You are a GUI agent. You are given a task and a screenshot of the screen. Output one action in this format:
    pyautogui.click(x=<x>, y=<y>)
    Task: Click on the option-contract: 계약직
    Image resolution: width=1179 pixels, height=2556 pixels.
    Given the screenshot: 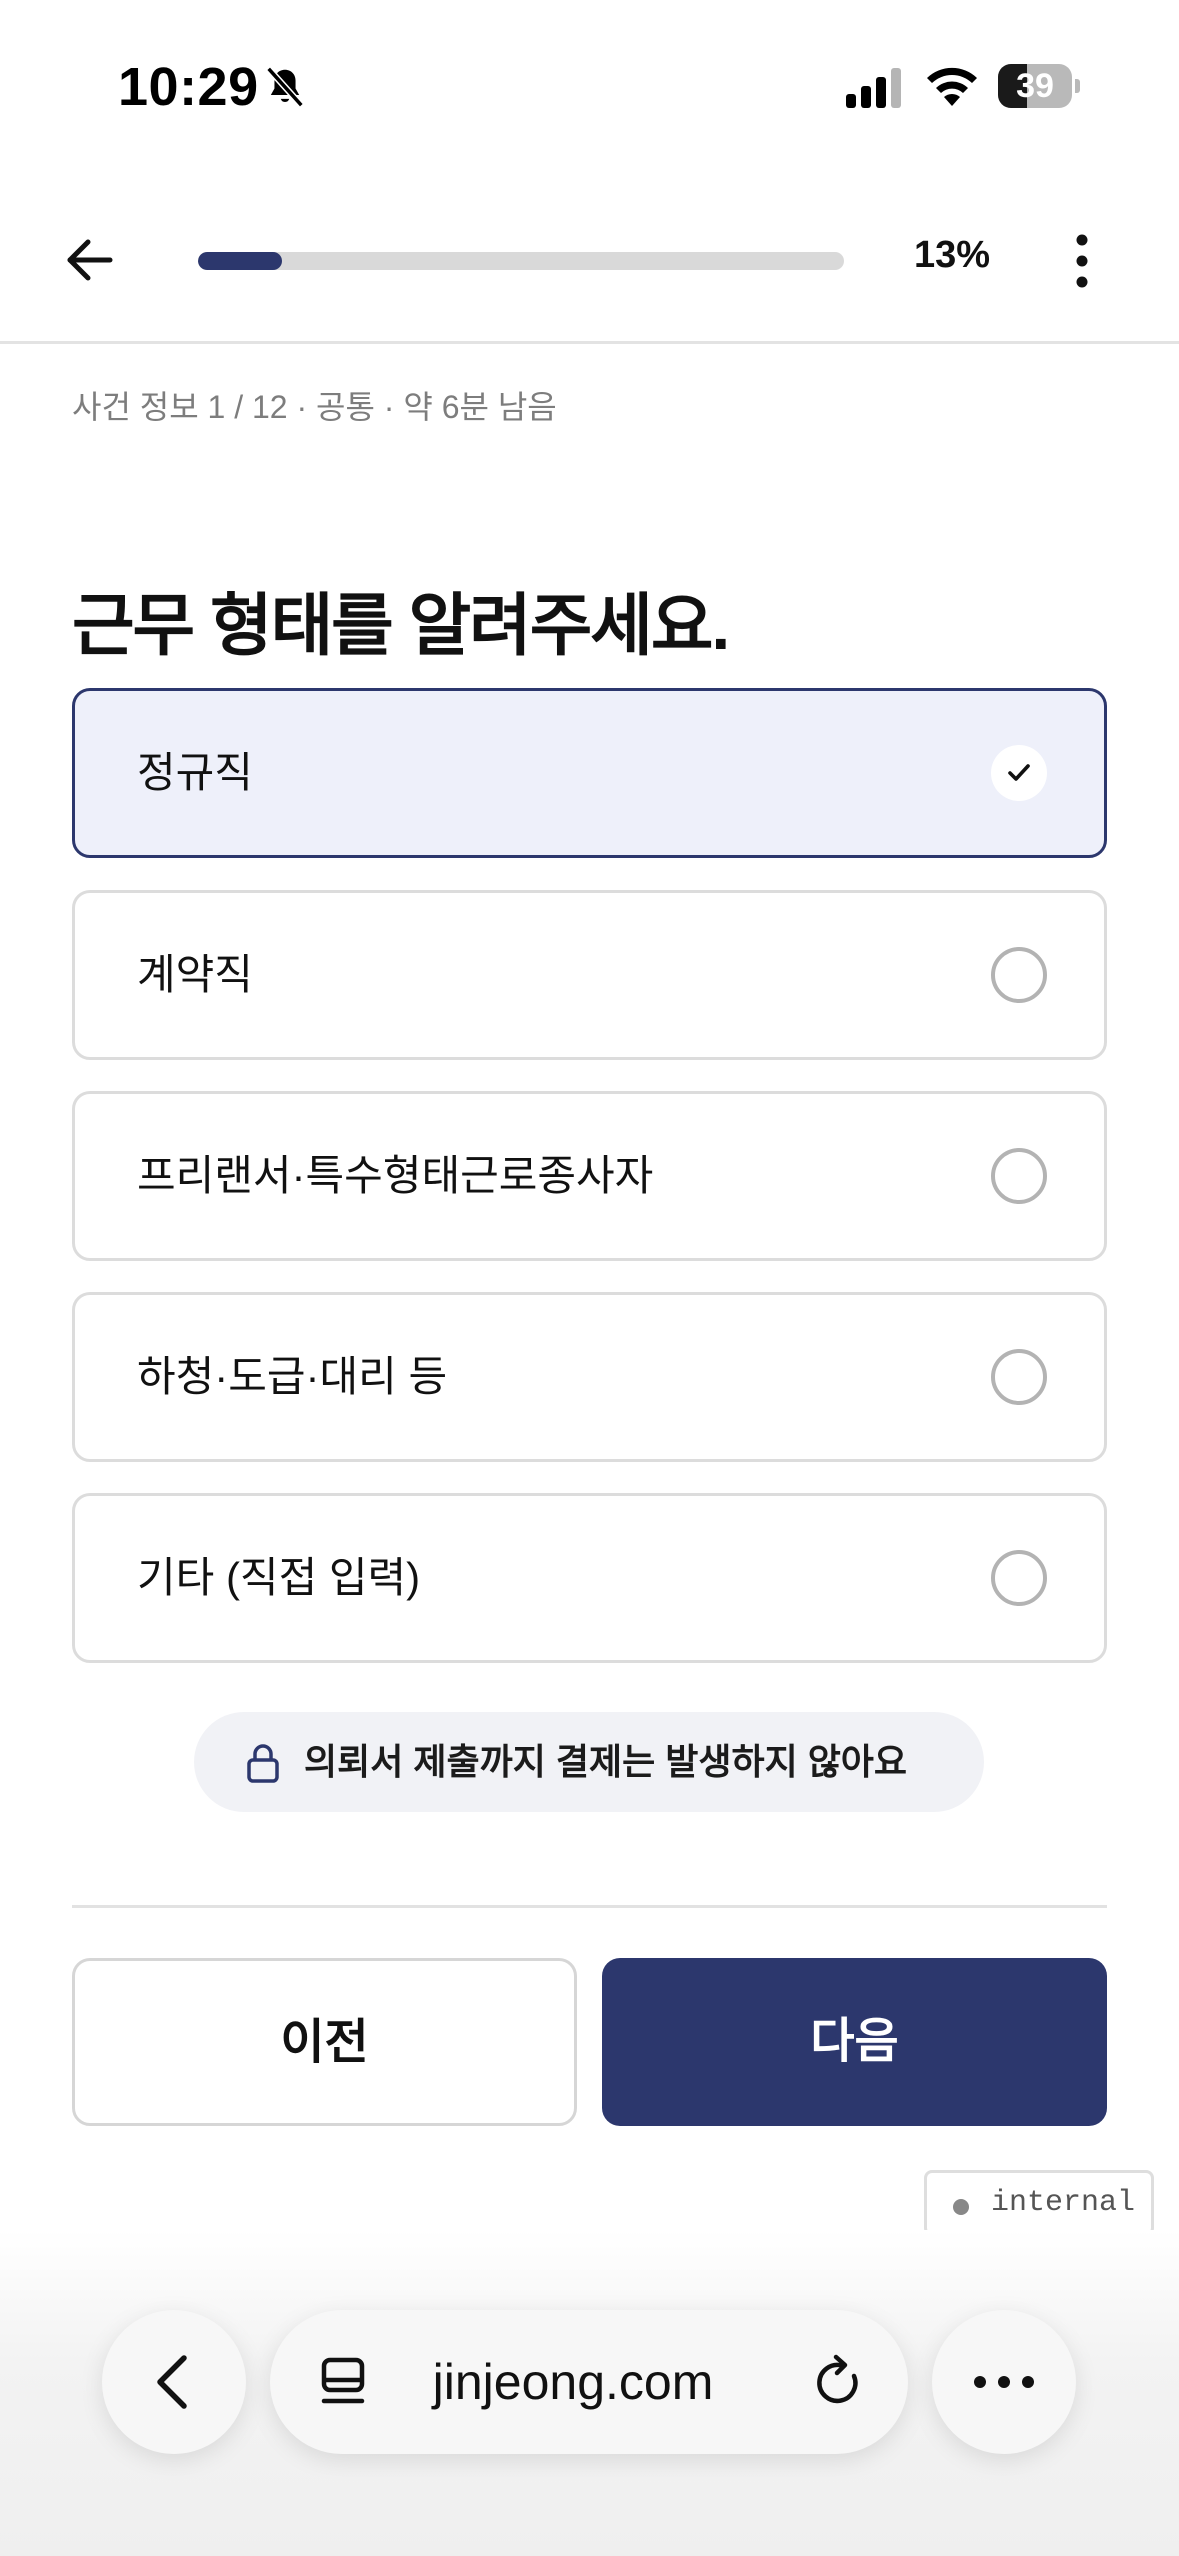 What is the action you would take?
    pyautogui.click(x=589, y=975)
    